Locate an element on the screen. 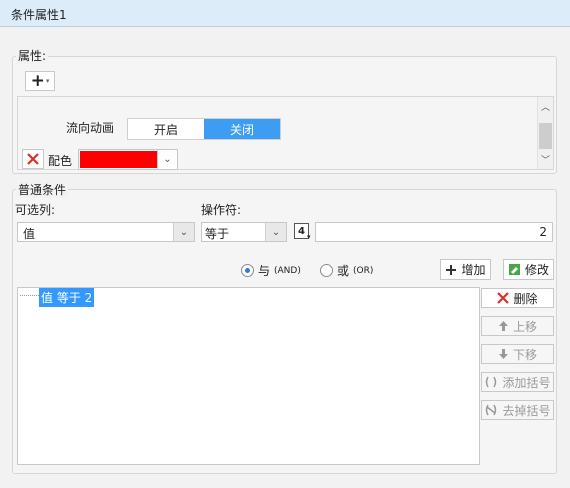 The width and height of the screenshot is (570, 488). property-list-scrollbar: ︿ ﹀ is located at coordinates (545, 133).